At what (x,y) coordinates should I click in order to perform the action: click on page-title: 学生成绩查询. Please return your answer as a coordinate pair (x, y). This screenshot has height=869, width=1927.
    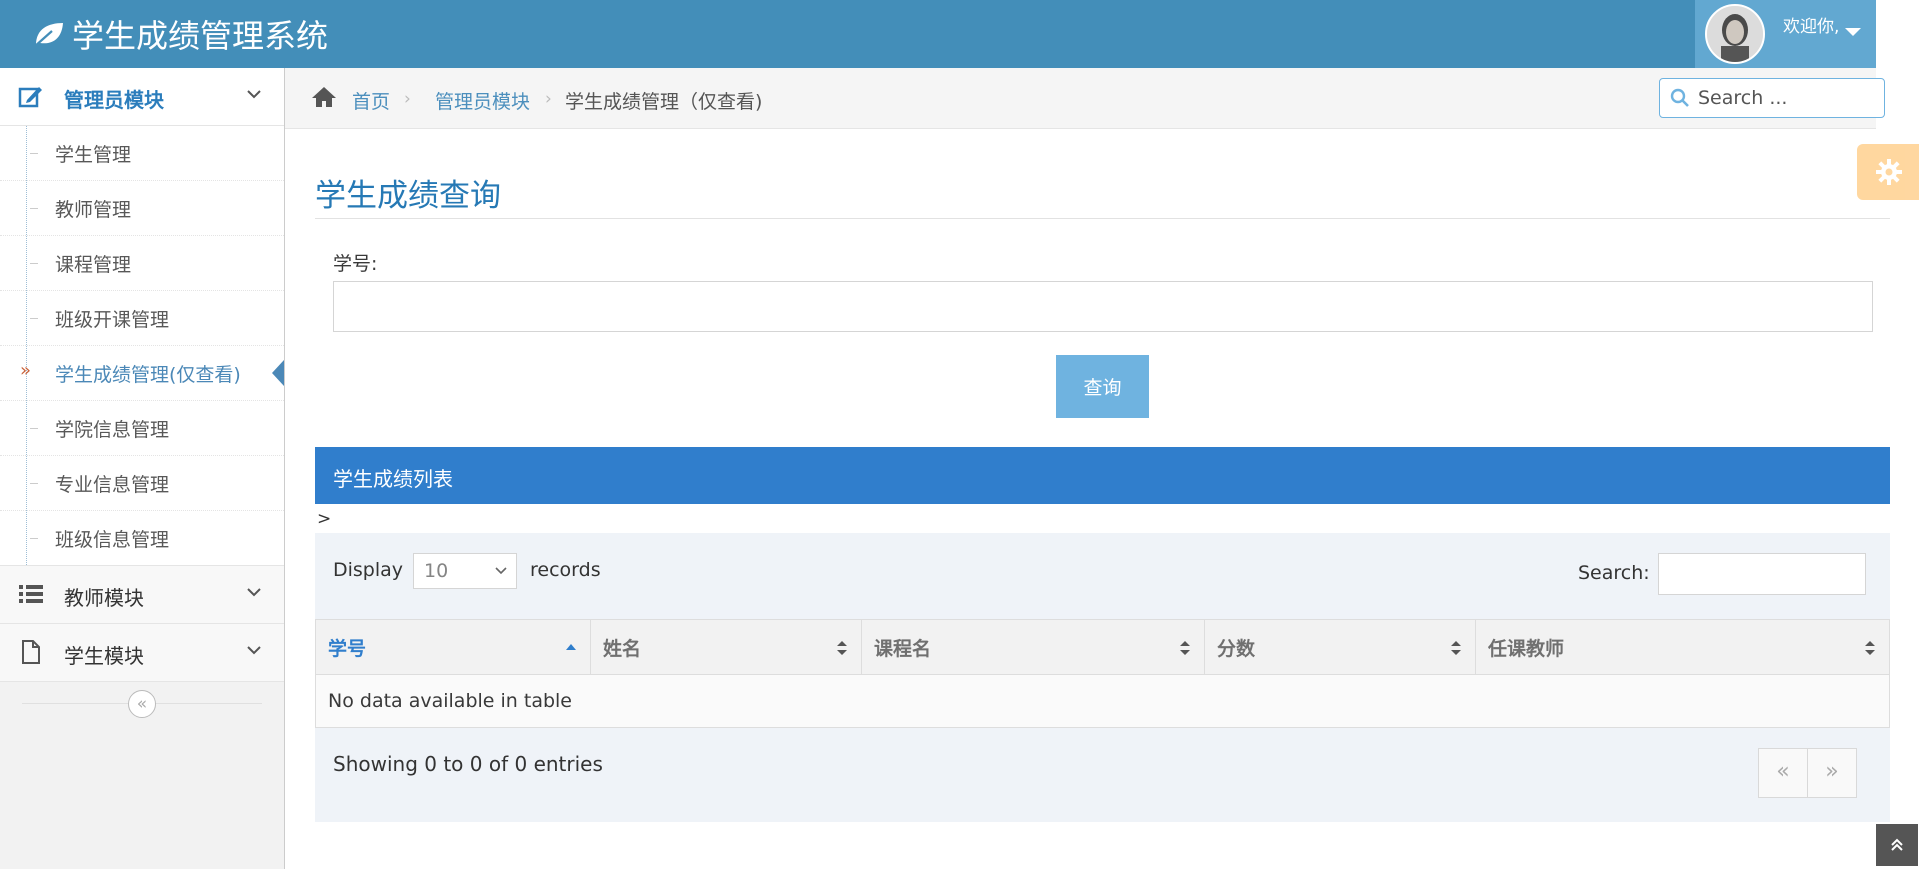
    Looking at the image, I should click on (408, 196).